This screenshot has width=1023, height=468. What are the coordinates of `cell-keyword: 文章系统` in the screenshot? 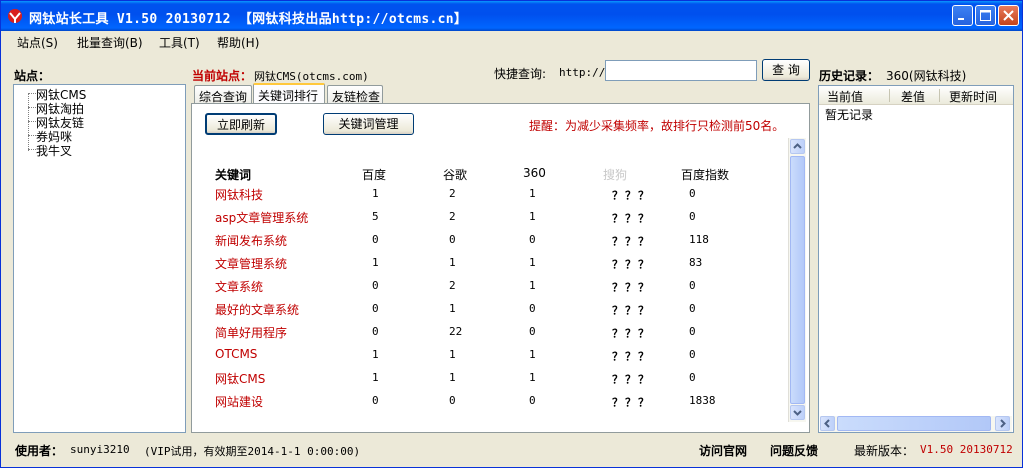 It's located at (239, 286).